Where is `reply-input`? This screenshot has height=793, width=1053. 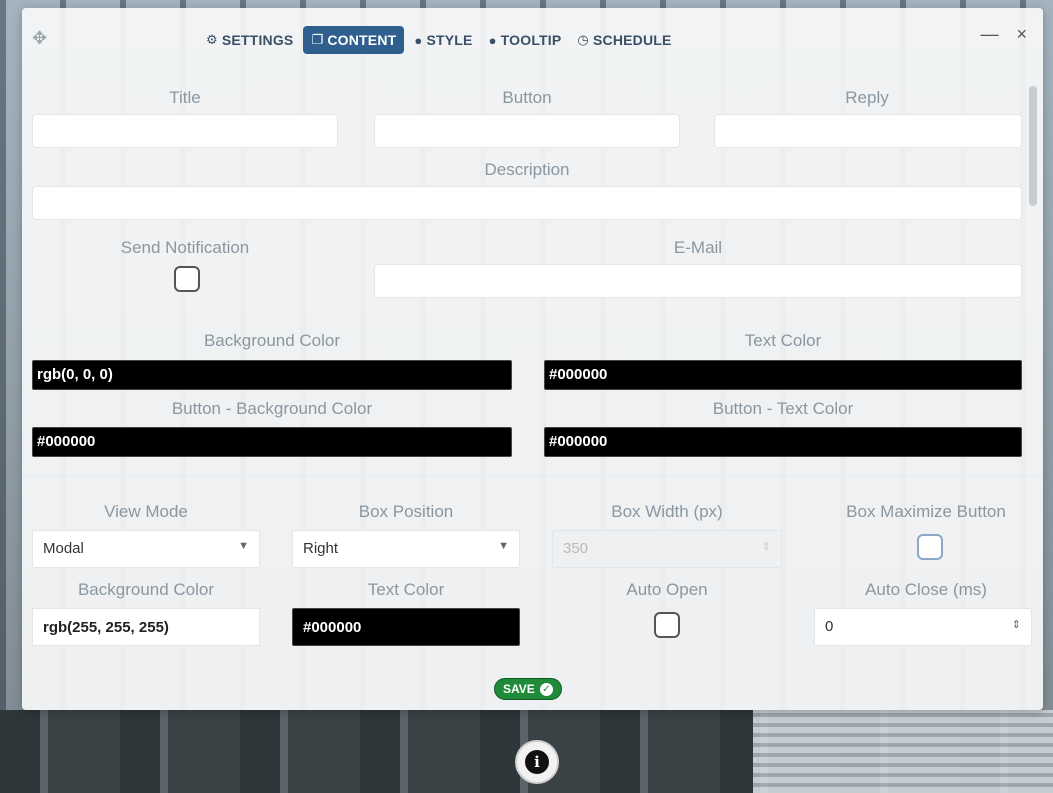
reply-input is located at coordinates (868, 131).